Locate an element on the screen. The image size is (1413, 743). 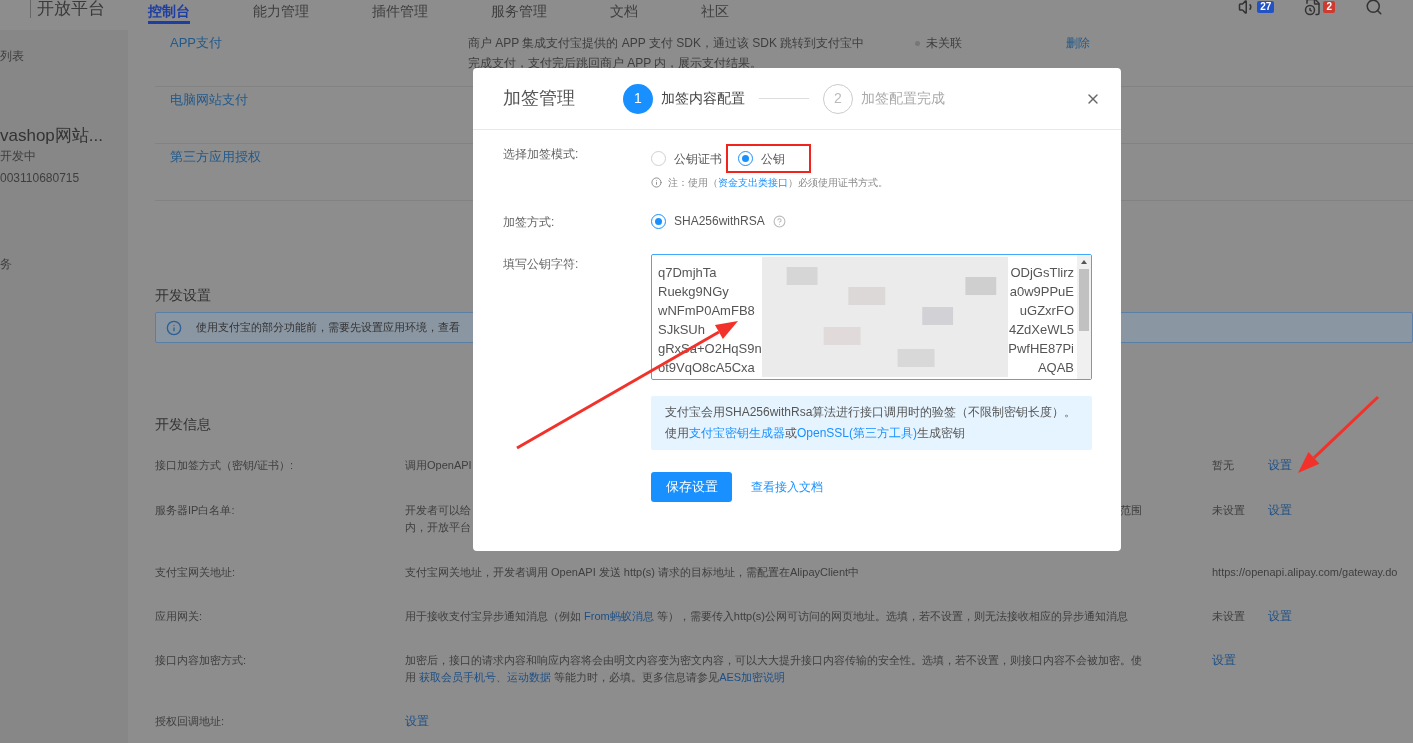
status-label: 未关联 is located at coordinates (990, 43).